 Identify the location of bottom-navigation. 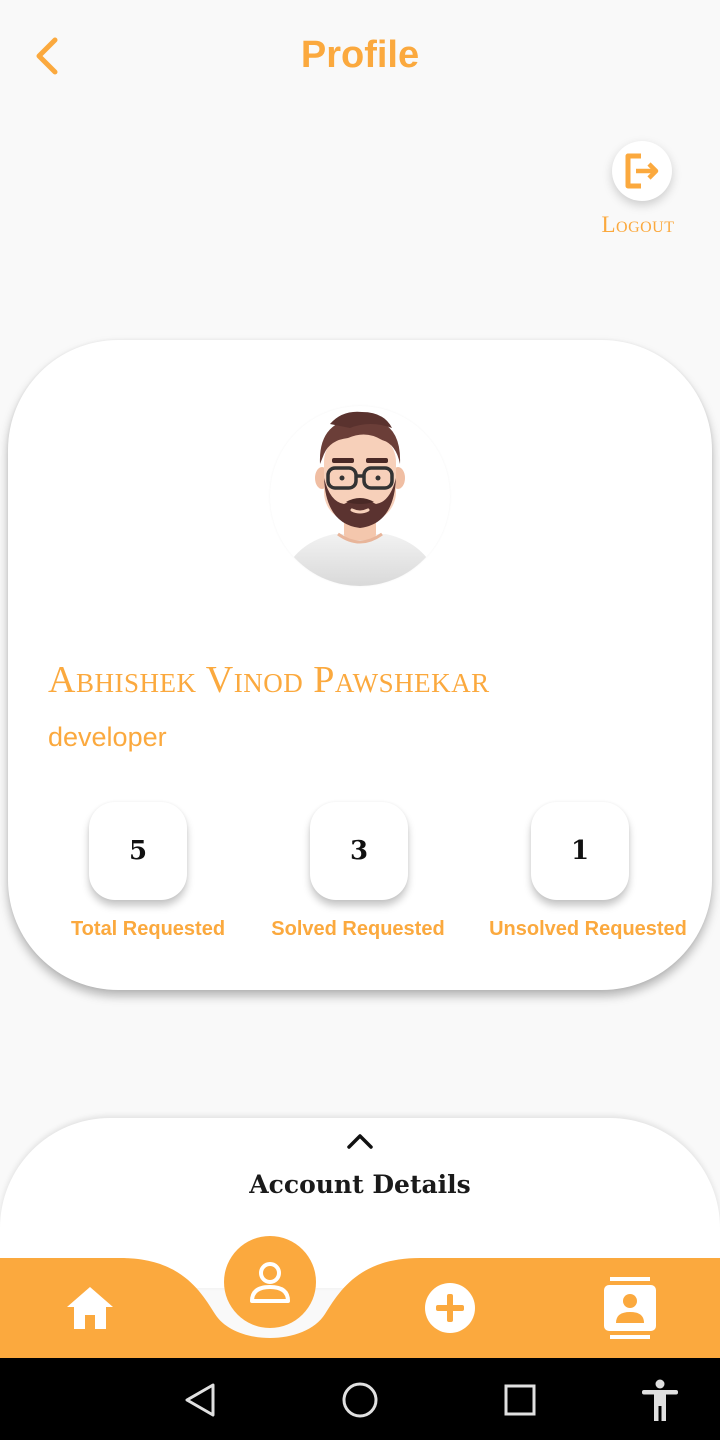
(360, 1297).